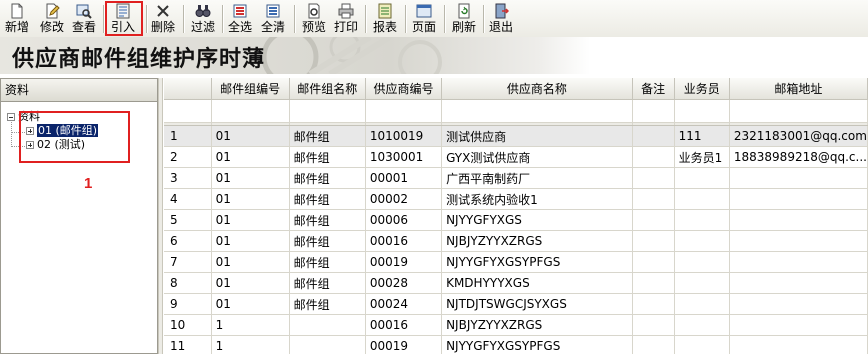  What do you see at coordinates (404, 136) in the screenshot?
I see `supplier-code-cell: 1010019` at bounding box center [404, 136].